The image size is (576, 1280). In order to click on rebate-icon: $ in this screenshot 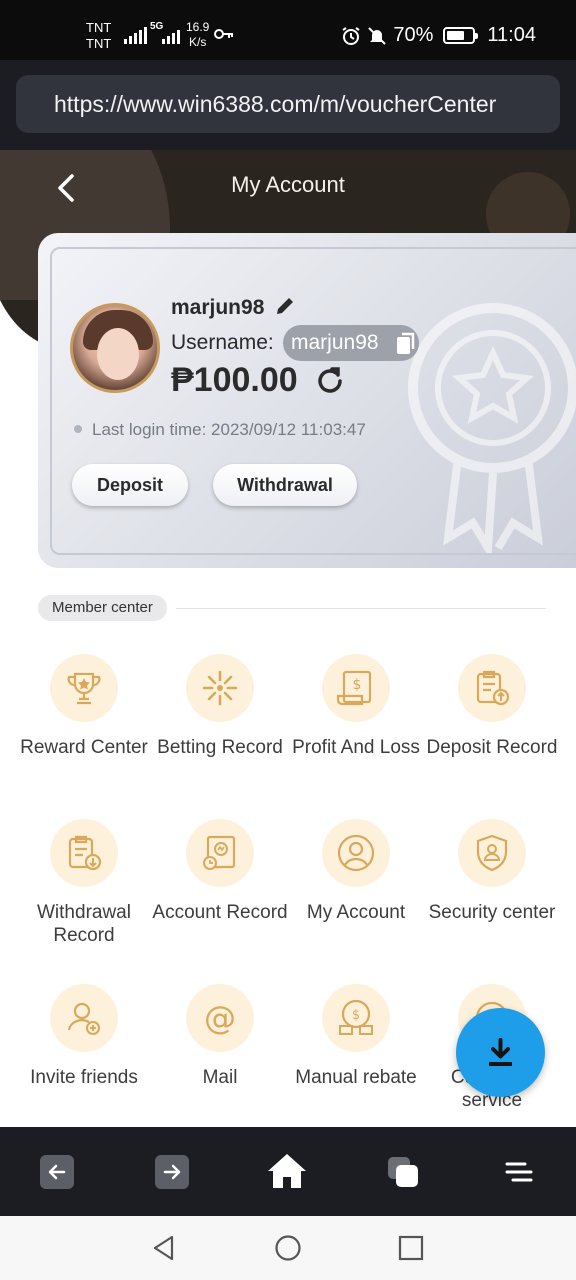, I will do `click(356, 1018)`.